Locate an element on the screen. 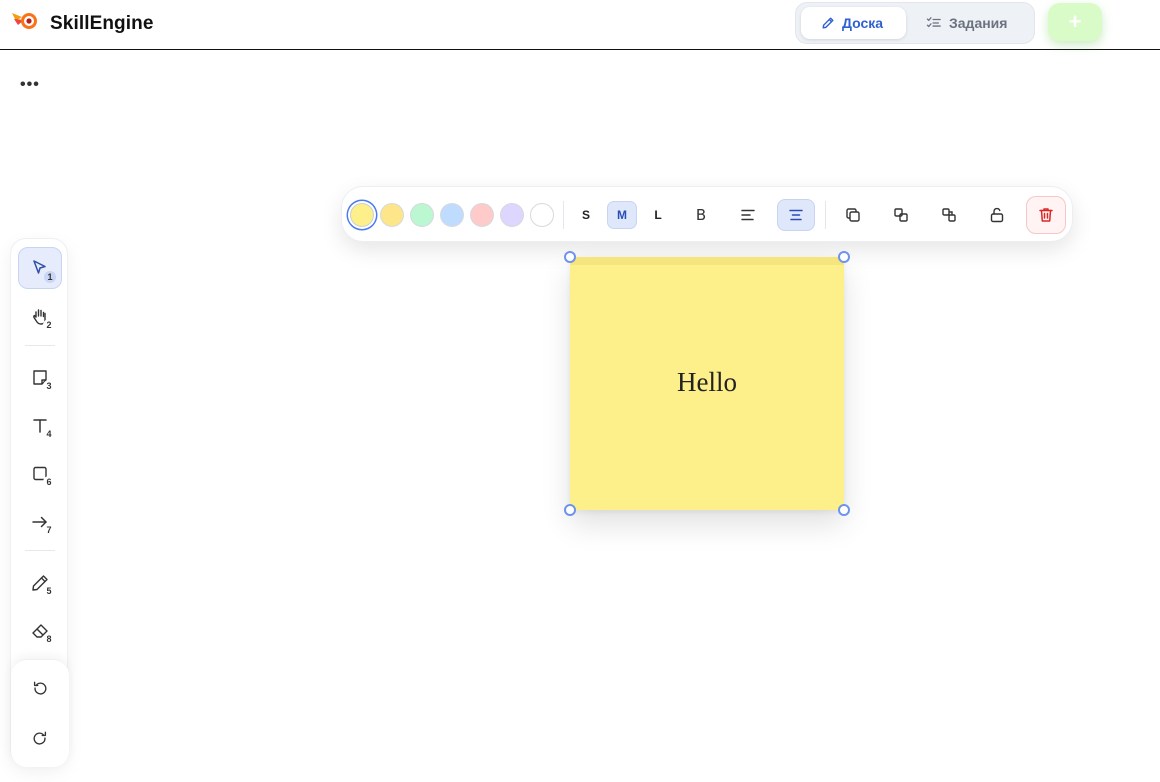 The width and height of the screenshot is (1160, 782). duplicate-button is located at coordinates (853, 215).